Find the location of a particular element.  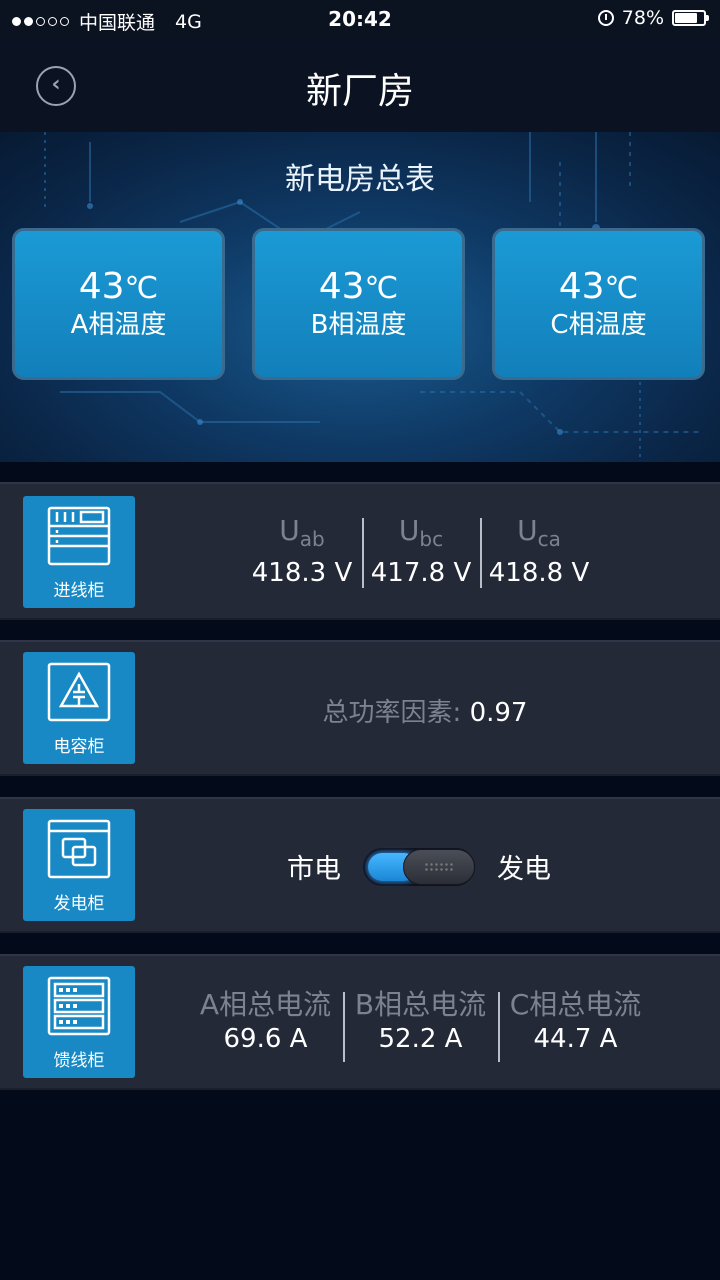

current-value: 52.2 A is located at coordinates (420, 1039).